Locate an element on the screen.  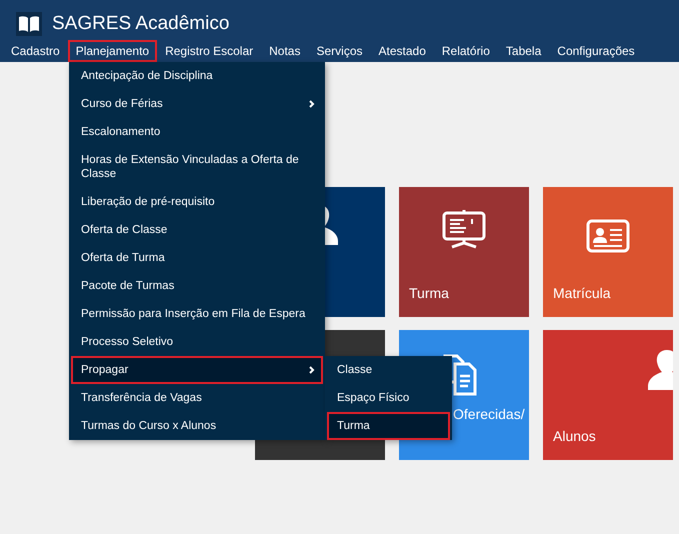
dashboard-tile: Alunos is located at coordinates (608, 395).